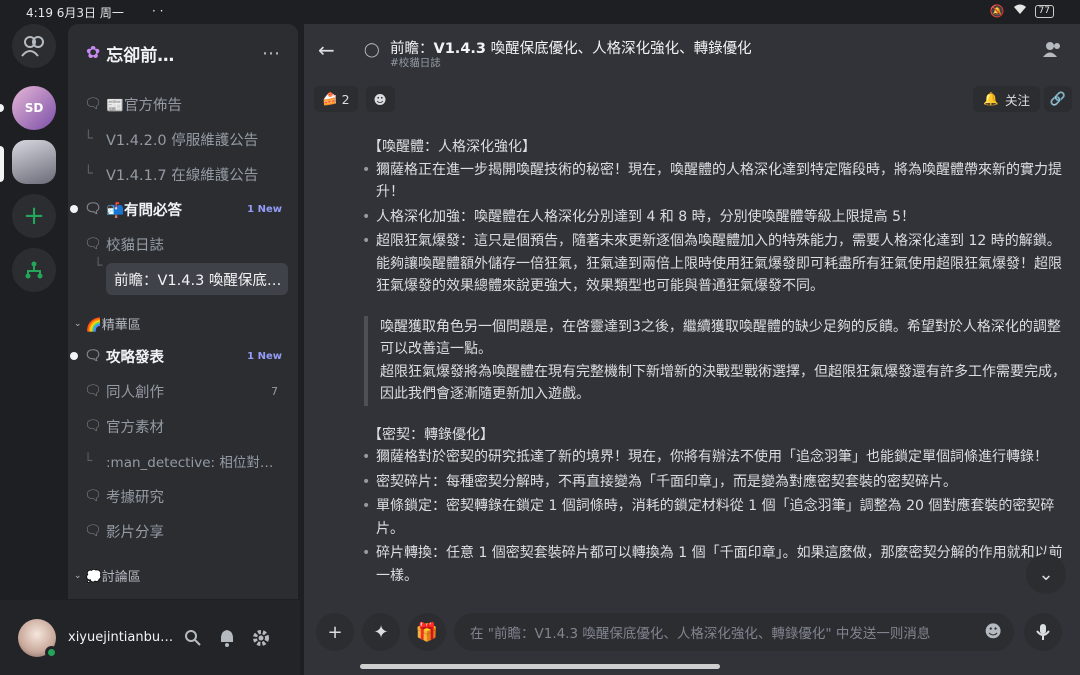 This screenshot has width=1080, height=675. Describe the element at coordinates (335, 632) in the screenshot. I see `add-attachment-button: +` at that location.